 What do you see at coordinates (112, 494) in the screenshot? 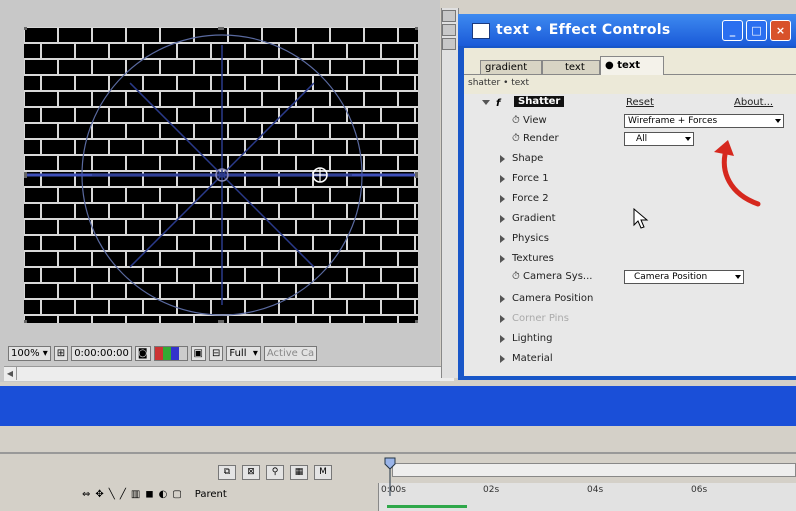
I see `quality-switch-icon: ╲` at bounding box center [112, 494].